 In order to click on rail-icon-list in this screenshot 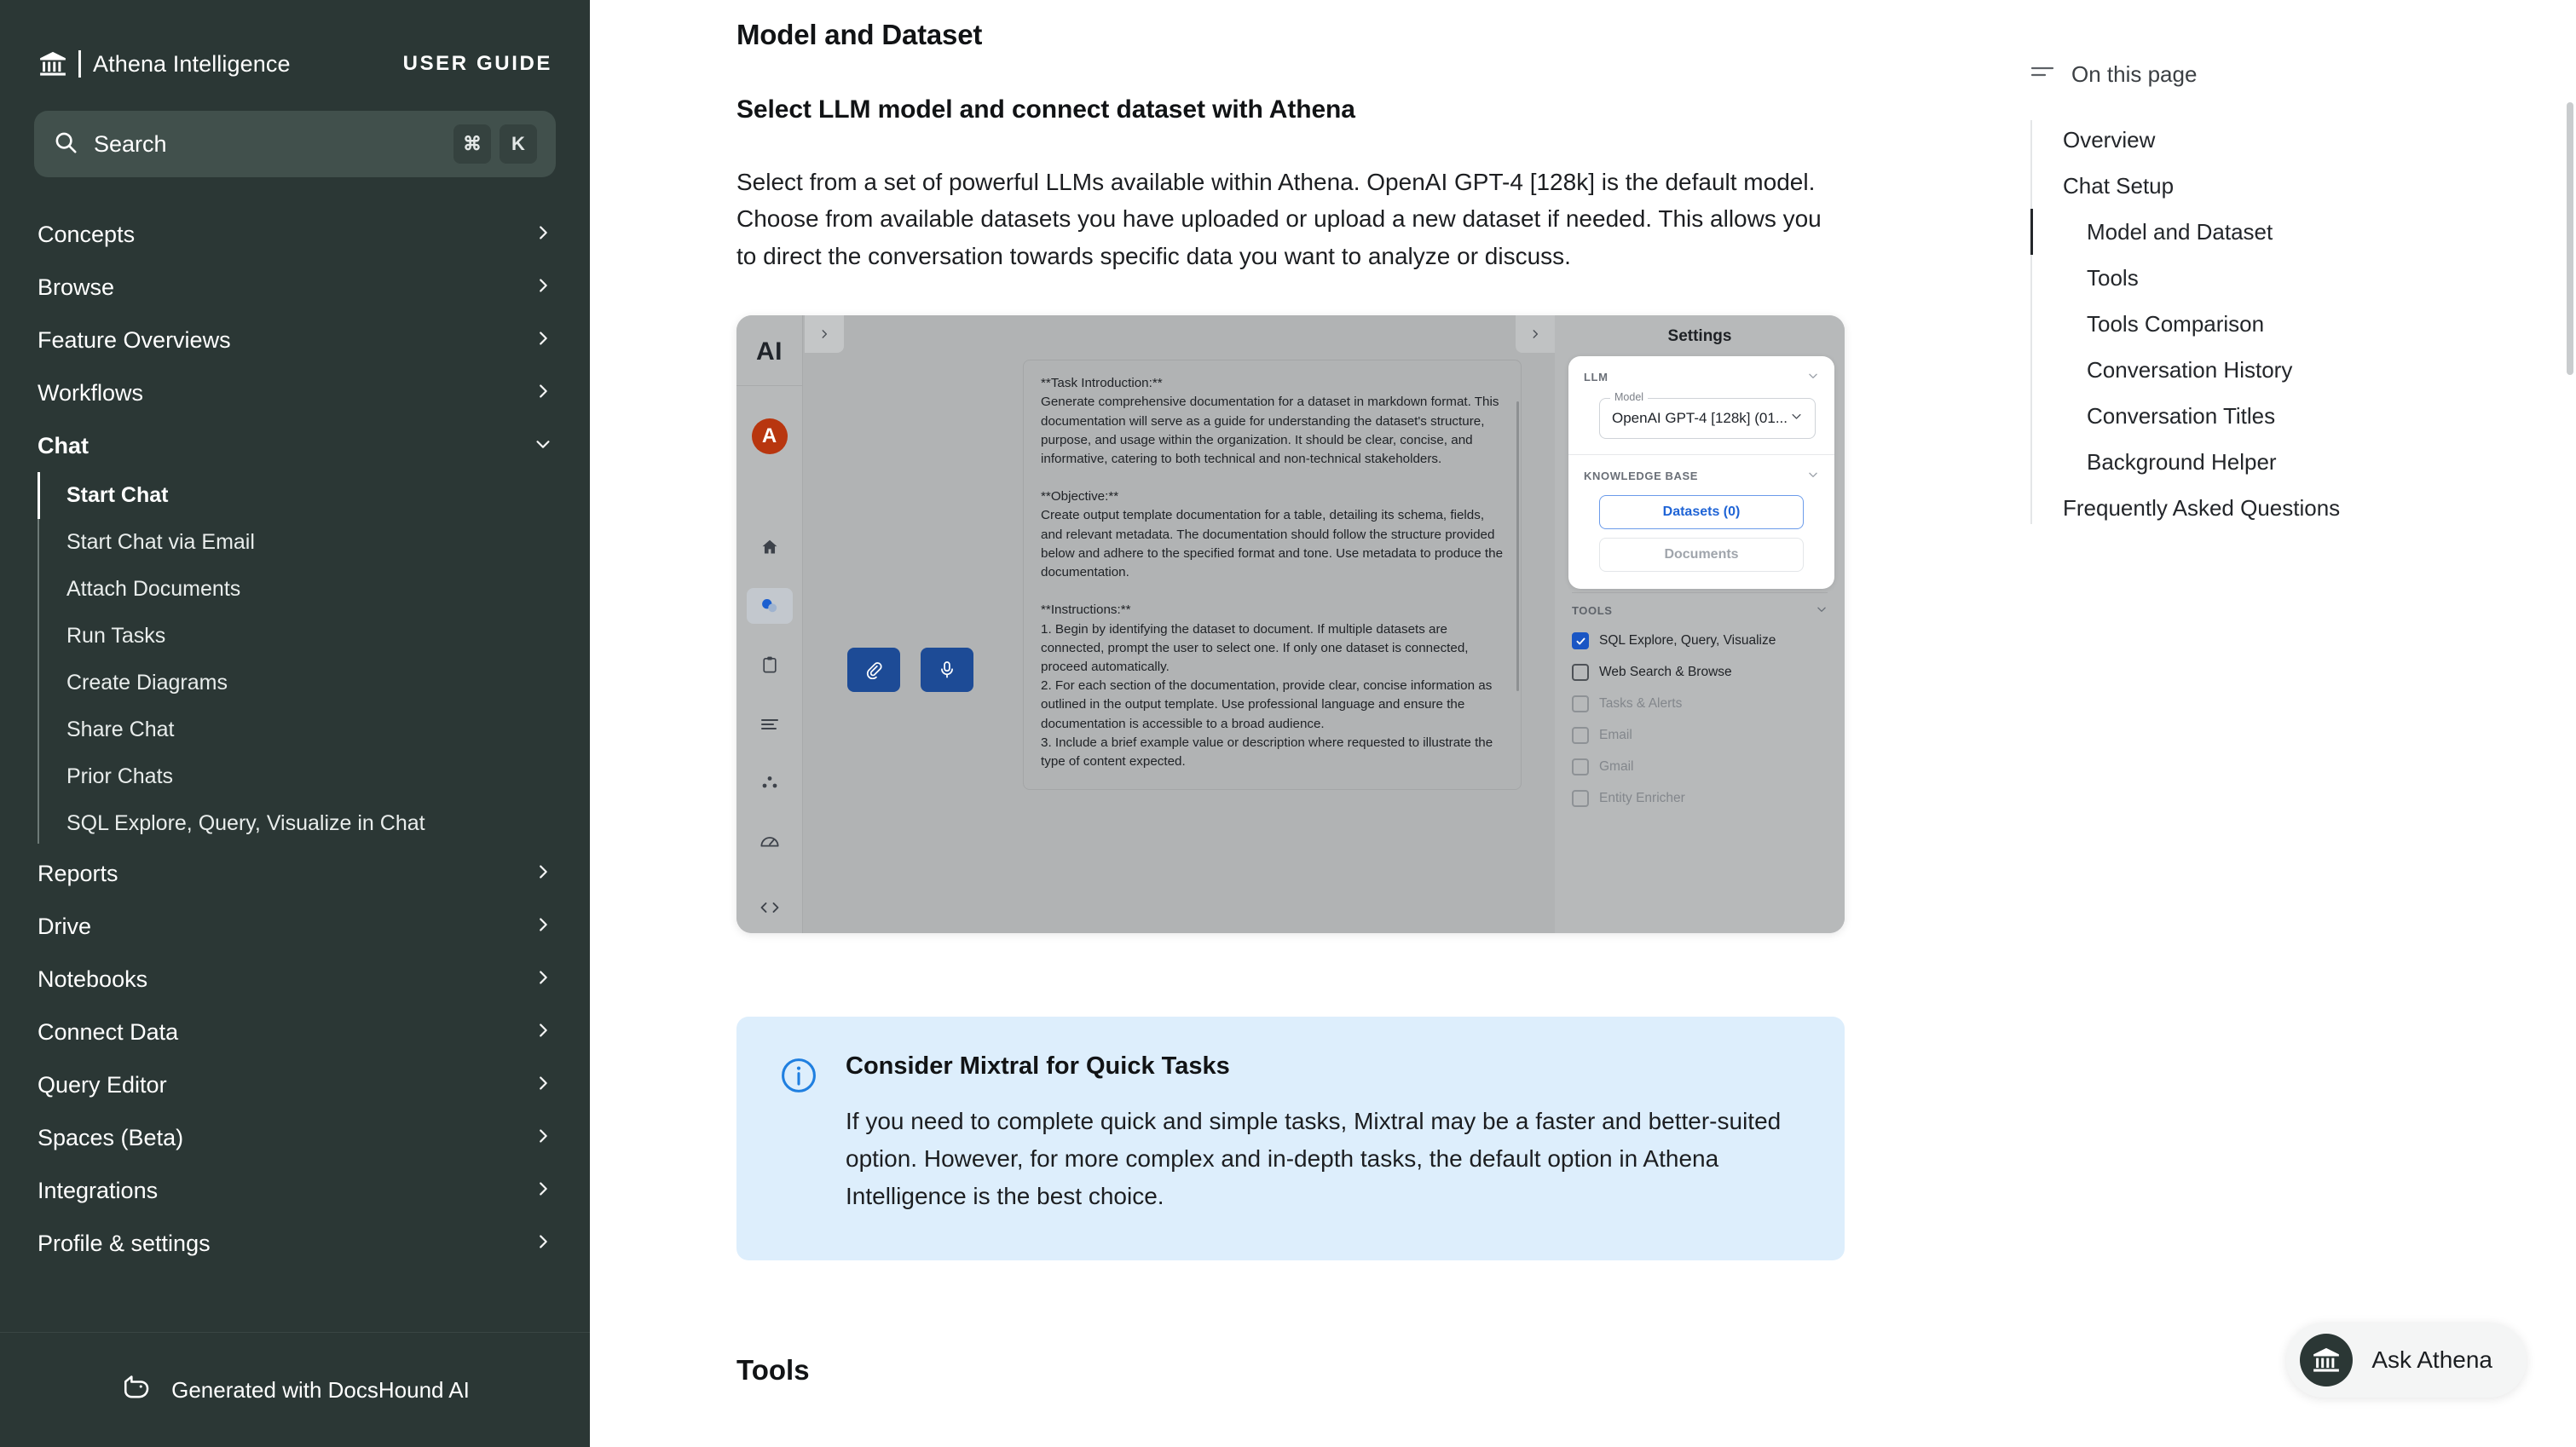, I will do `click(769, 694)`.